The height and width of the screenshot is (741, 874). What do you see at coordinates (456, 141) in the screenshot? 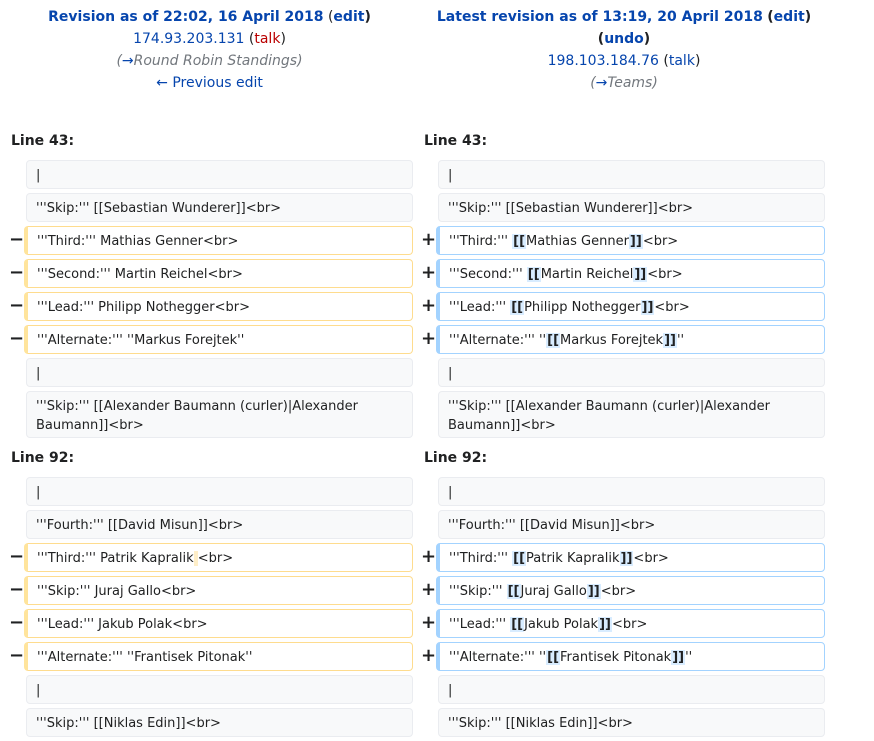
I see `line-number-right: Line 43:` at bounding box center [456, 141].